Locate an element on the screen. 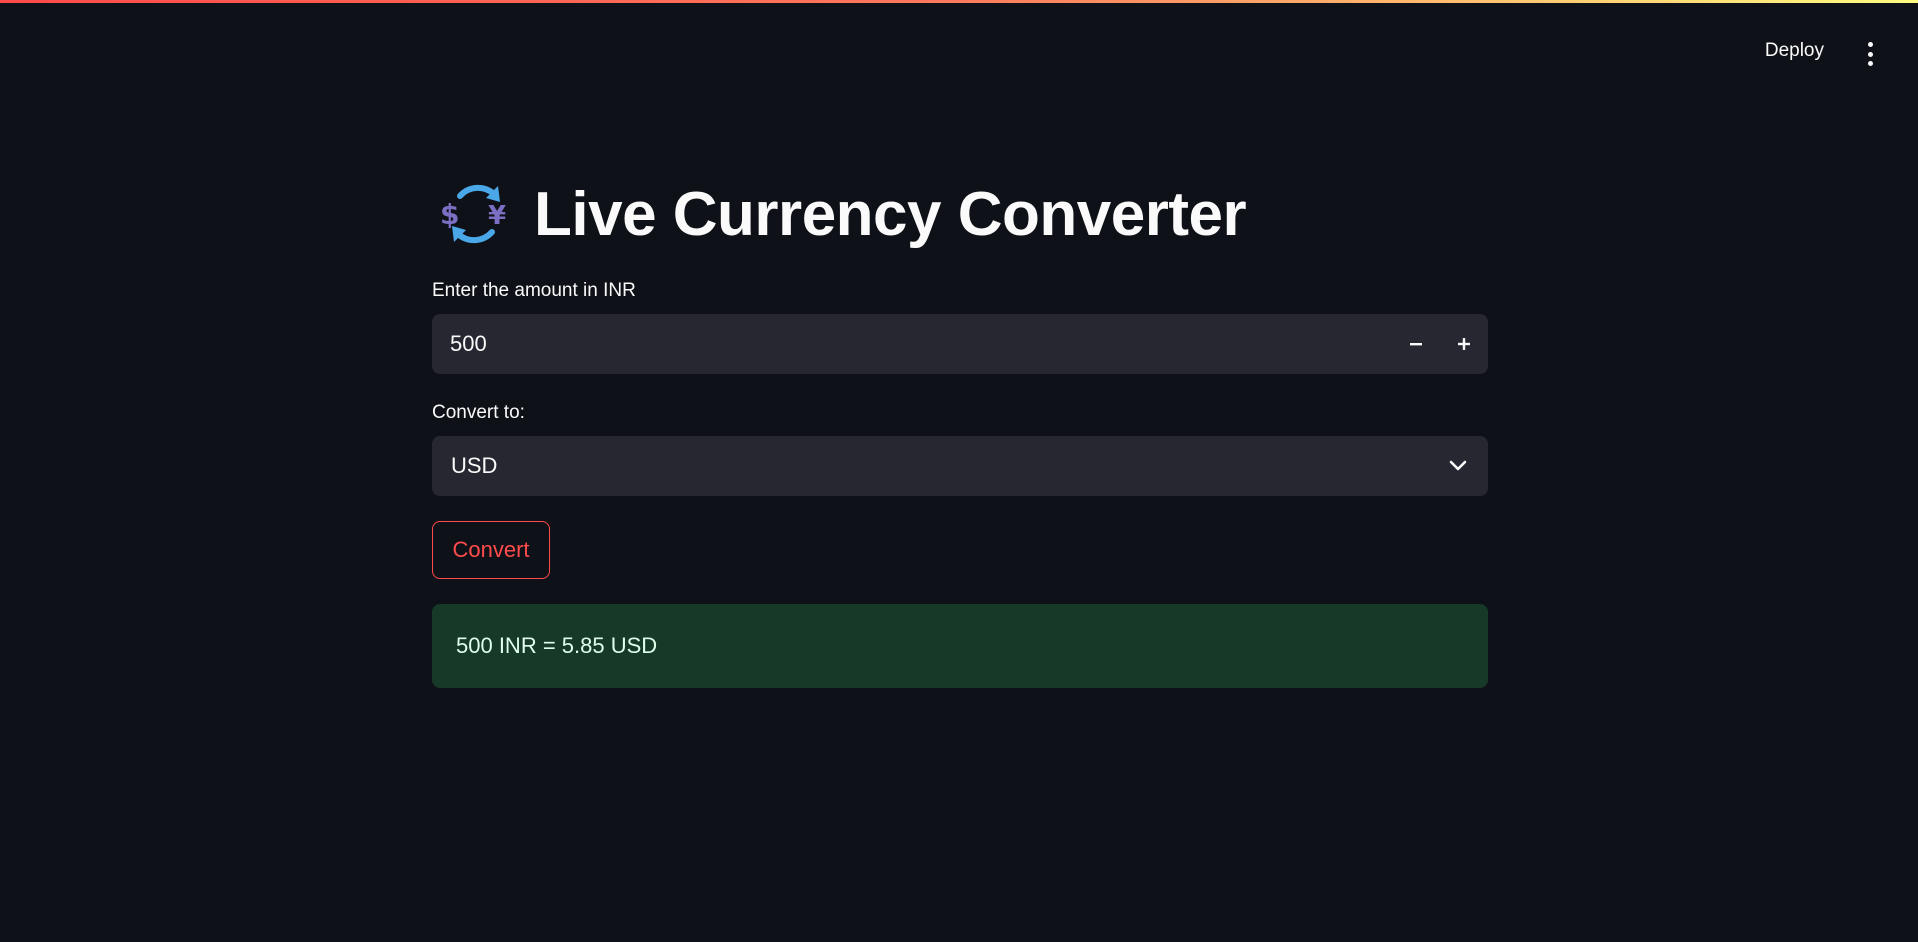 The image size is (1918, 942). plus-icon is located at coordinates (1464, 344).